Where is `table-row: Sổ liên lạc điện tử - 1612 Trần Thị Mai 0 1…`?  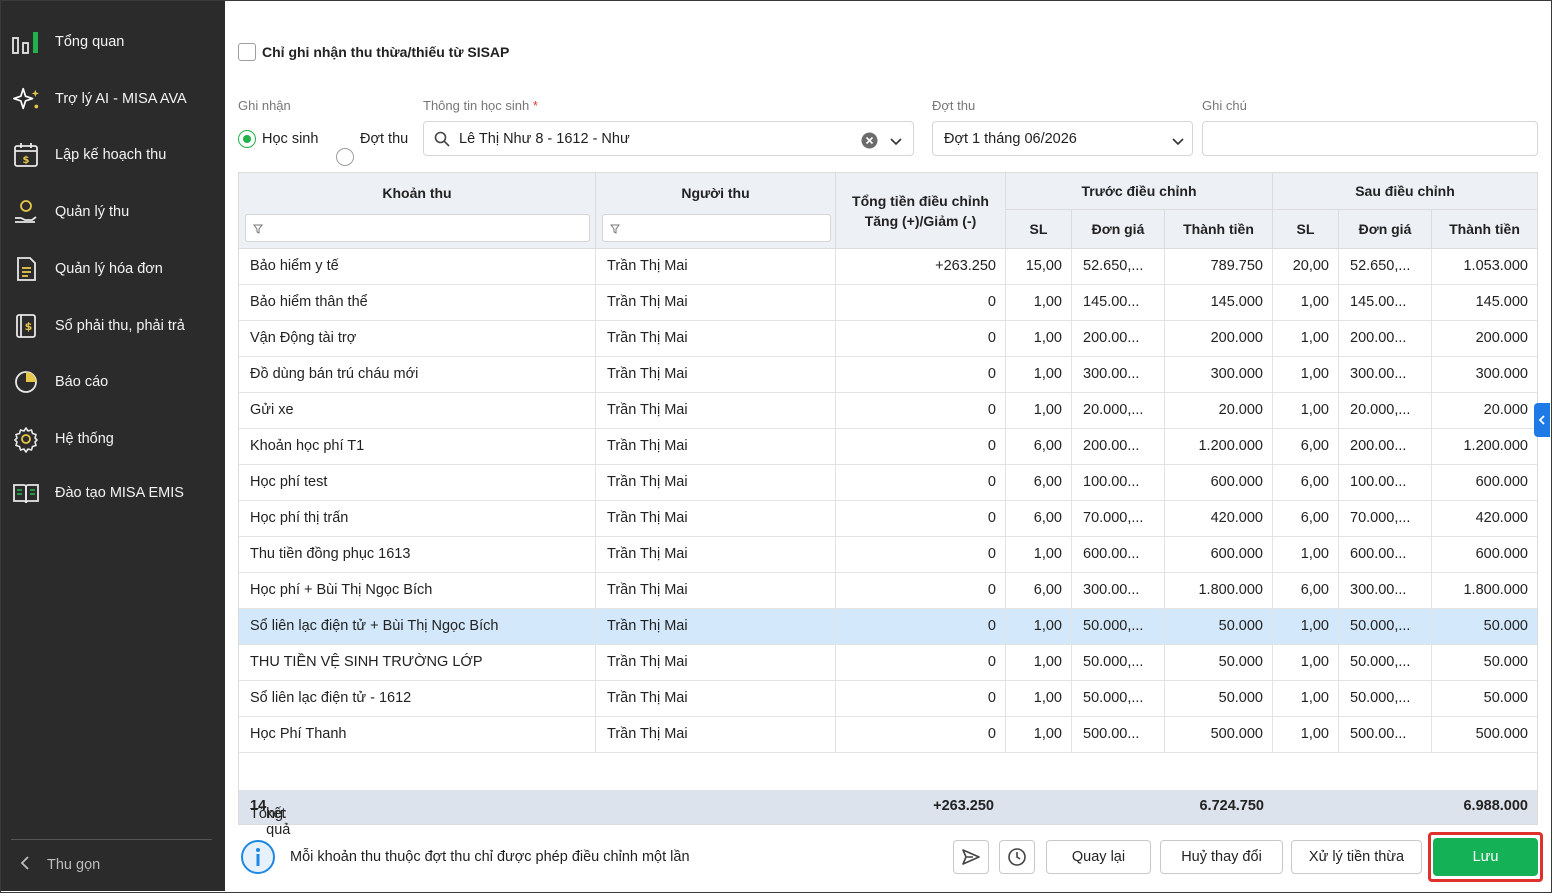
table-row: Sổ liên lạc điện tử - 1612 Trần Thị Mai 0 1… is located at coordinates (888, 699).